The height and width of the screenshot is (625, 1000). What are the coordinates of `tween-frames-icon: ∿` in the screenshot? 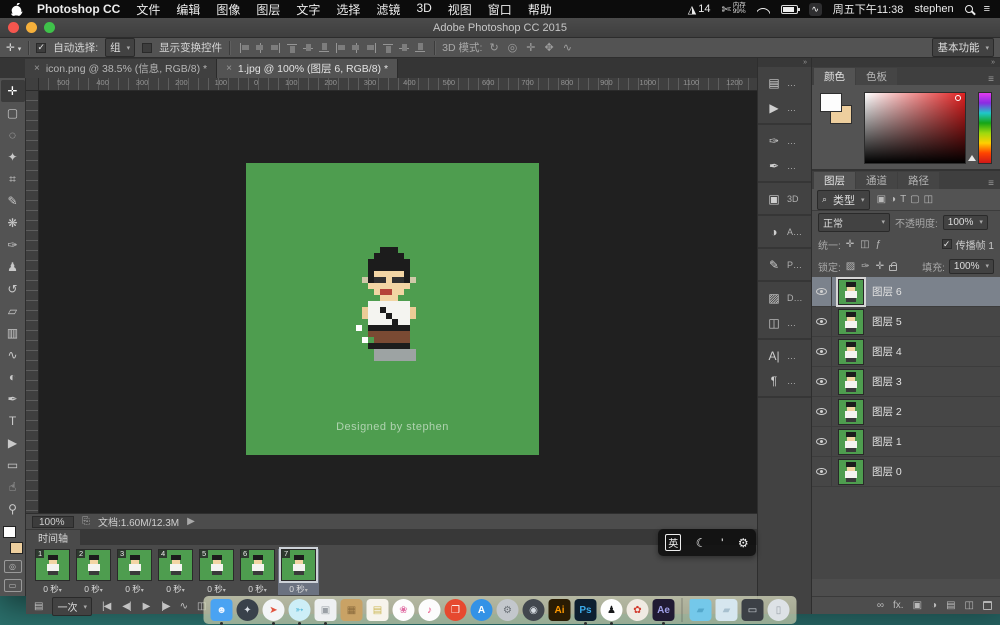 It's located at (184, 606).